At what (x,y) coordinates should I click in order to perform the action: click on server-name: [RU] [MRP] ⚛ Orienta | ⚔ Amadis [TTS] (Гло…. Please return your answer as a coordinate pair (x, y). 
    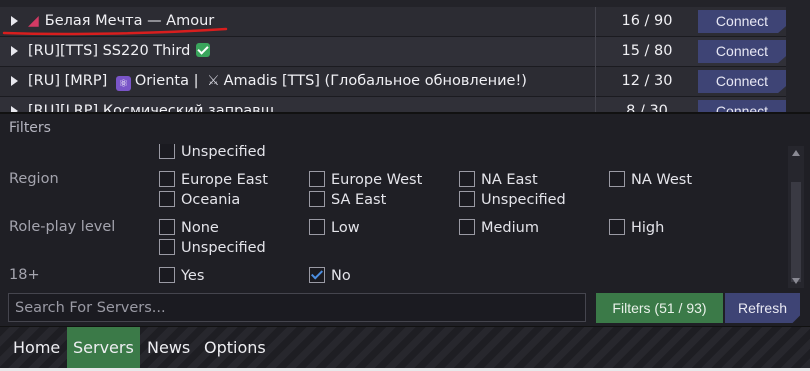
    Looking at the image, I should click on (277, 82).